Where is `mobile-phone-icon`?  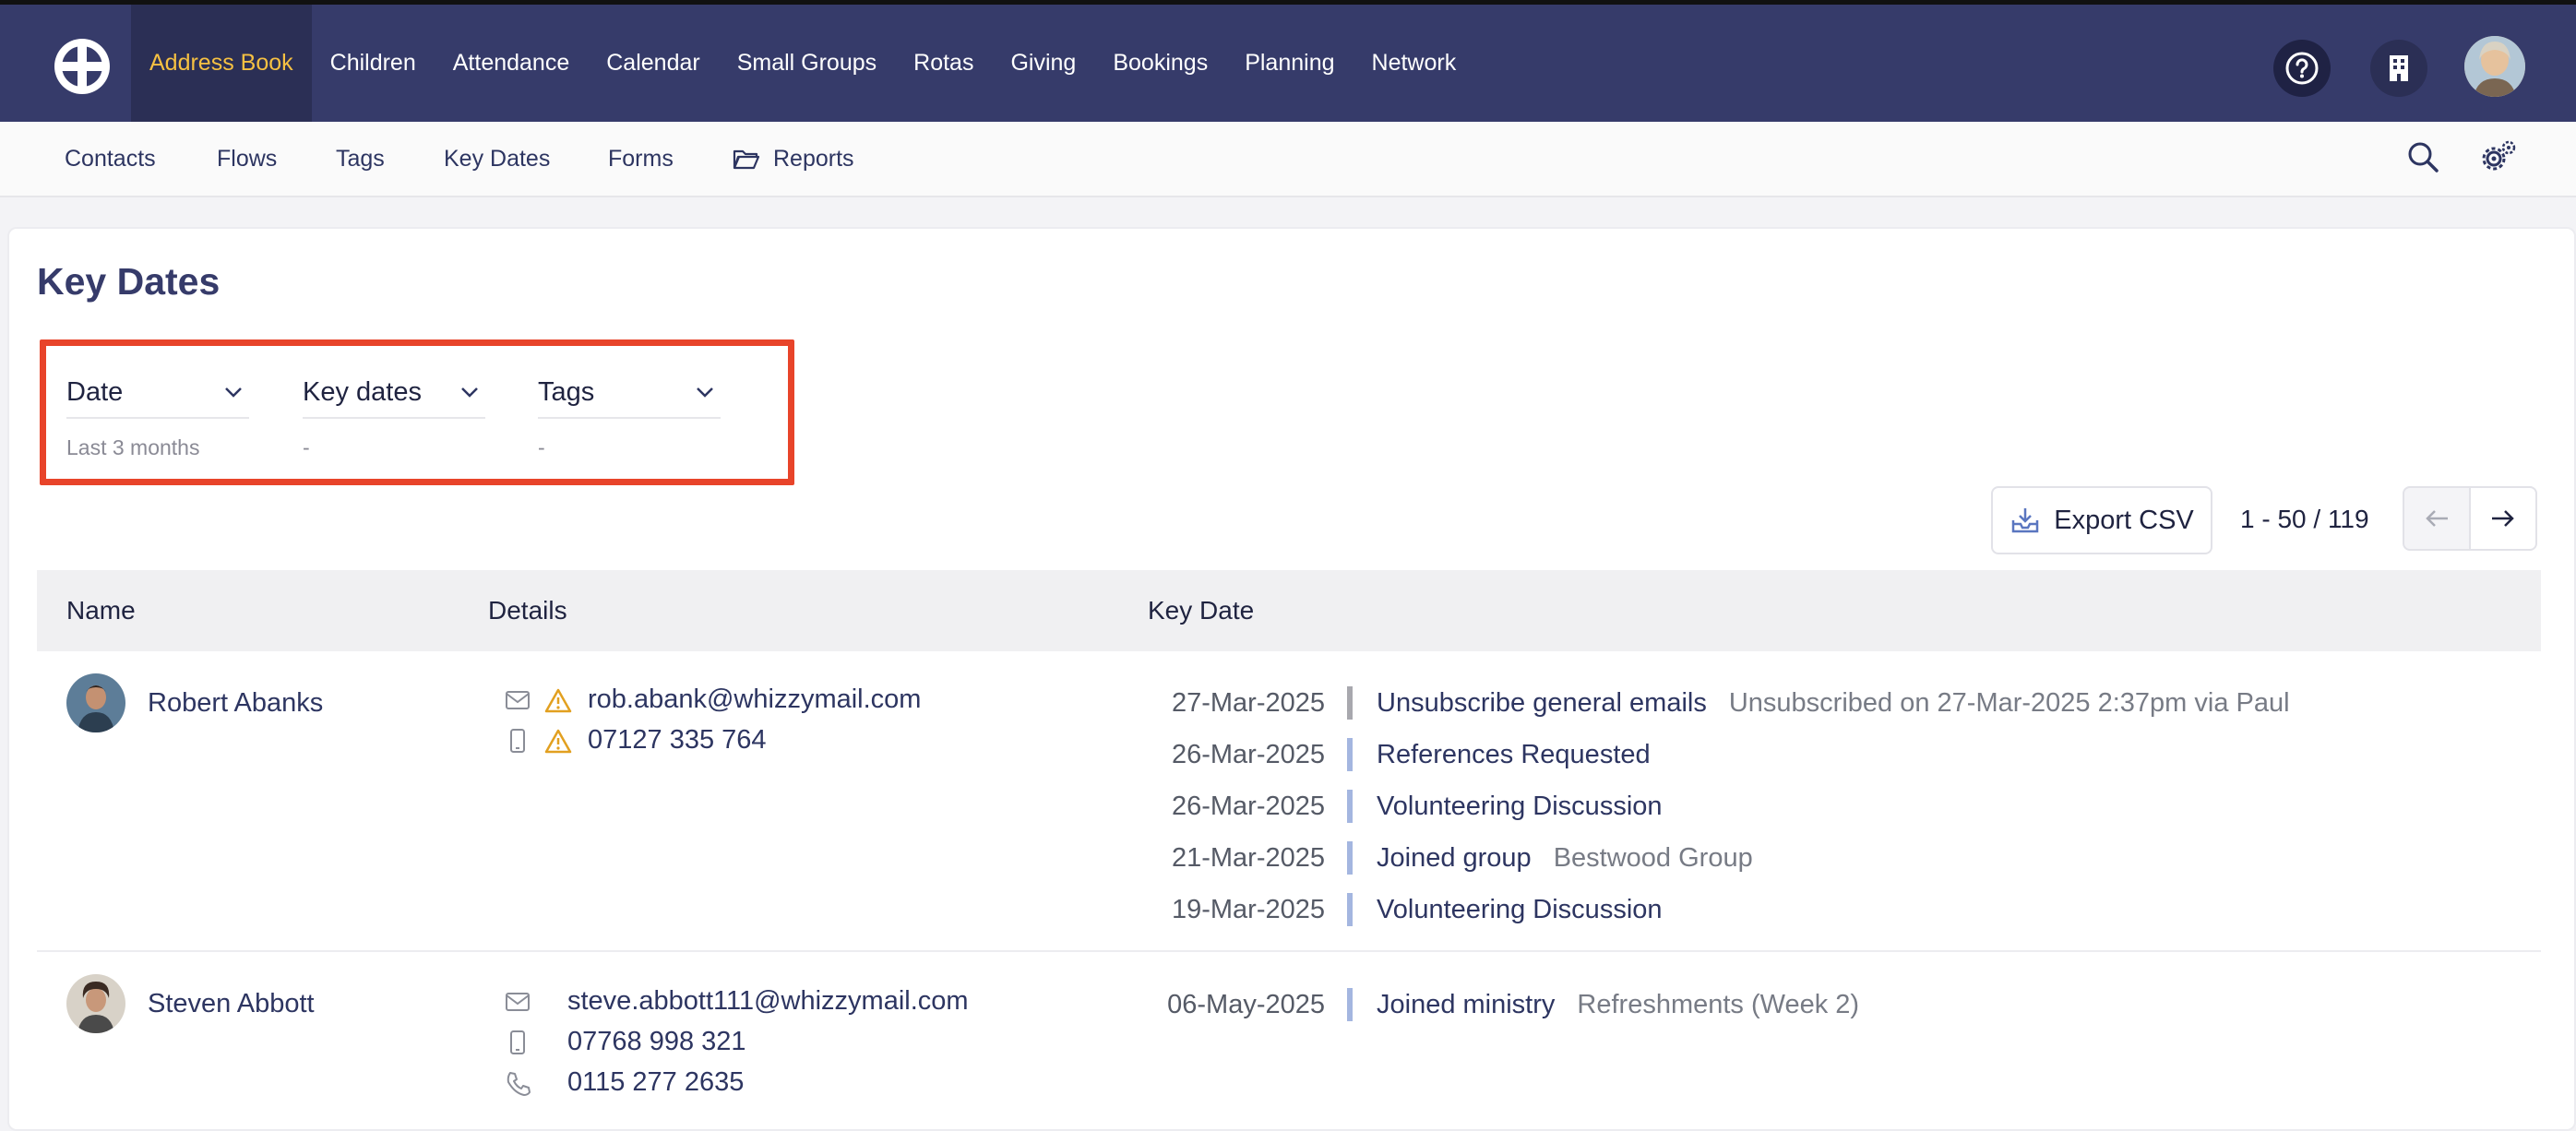
mobile-phone-icon is located at coordinates (517, 1042).